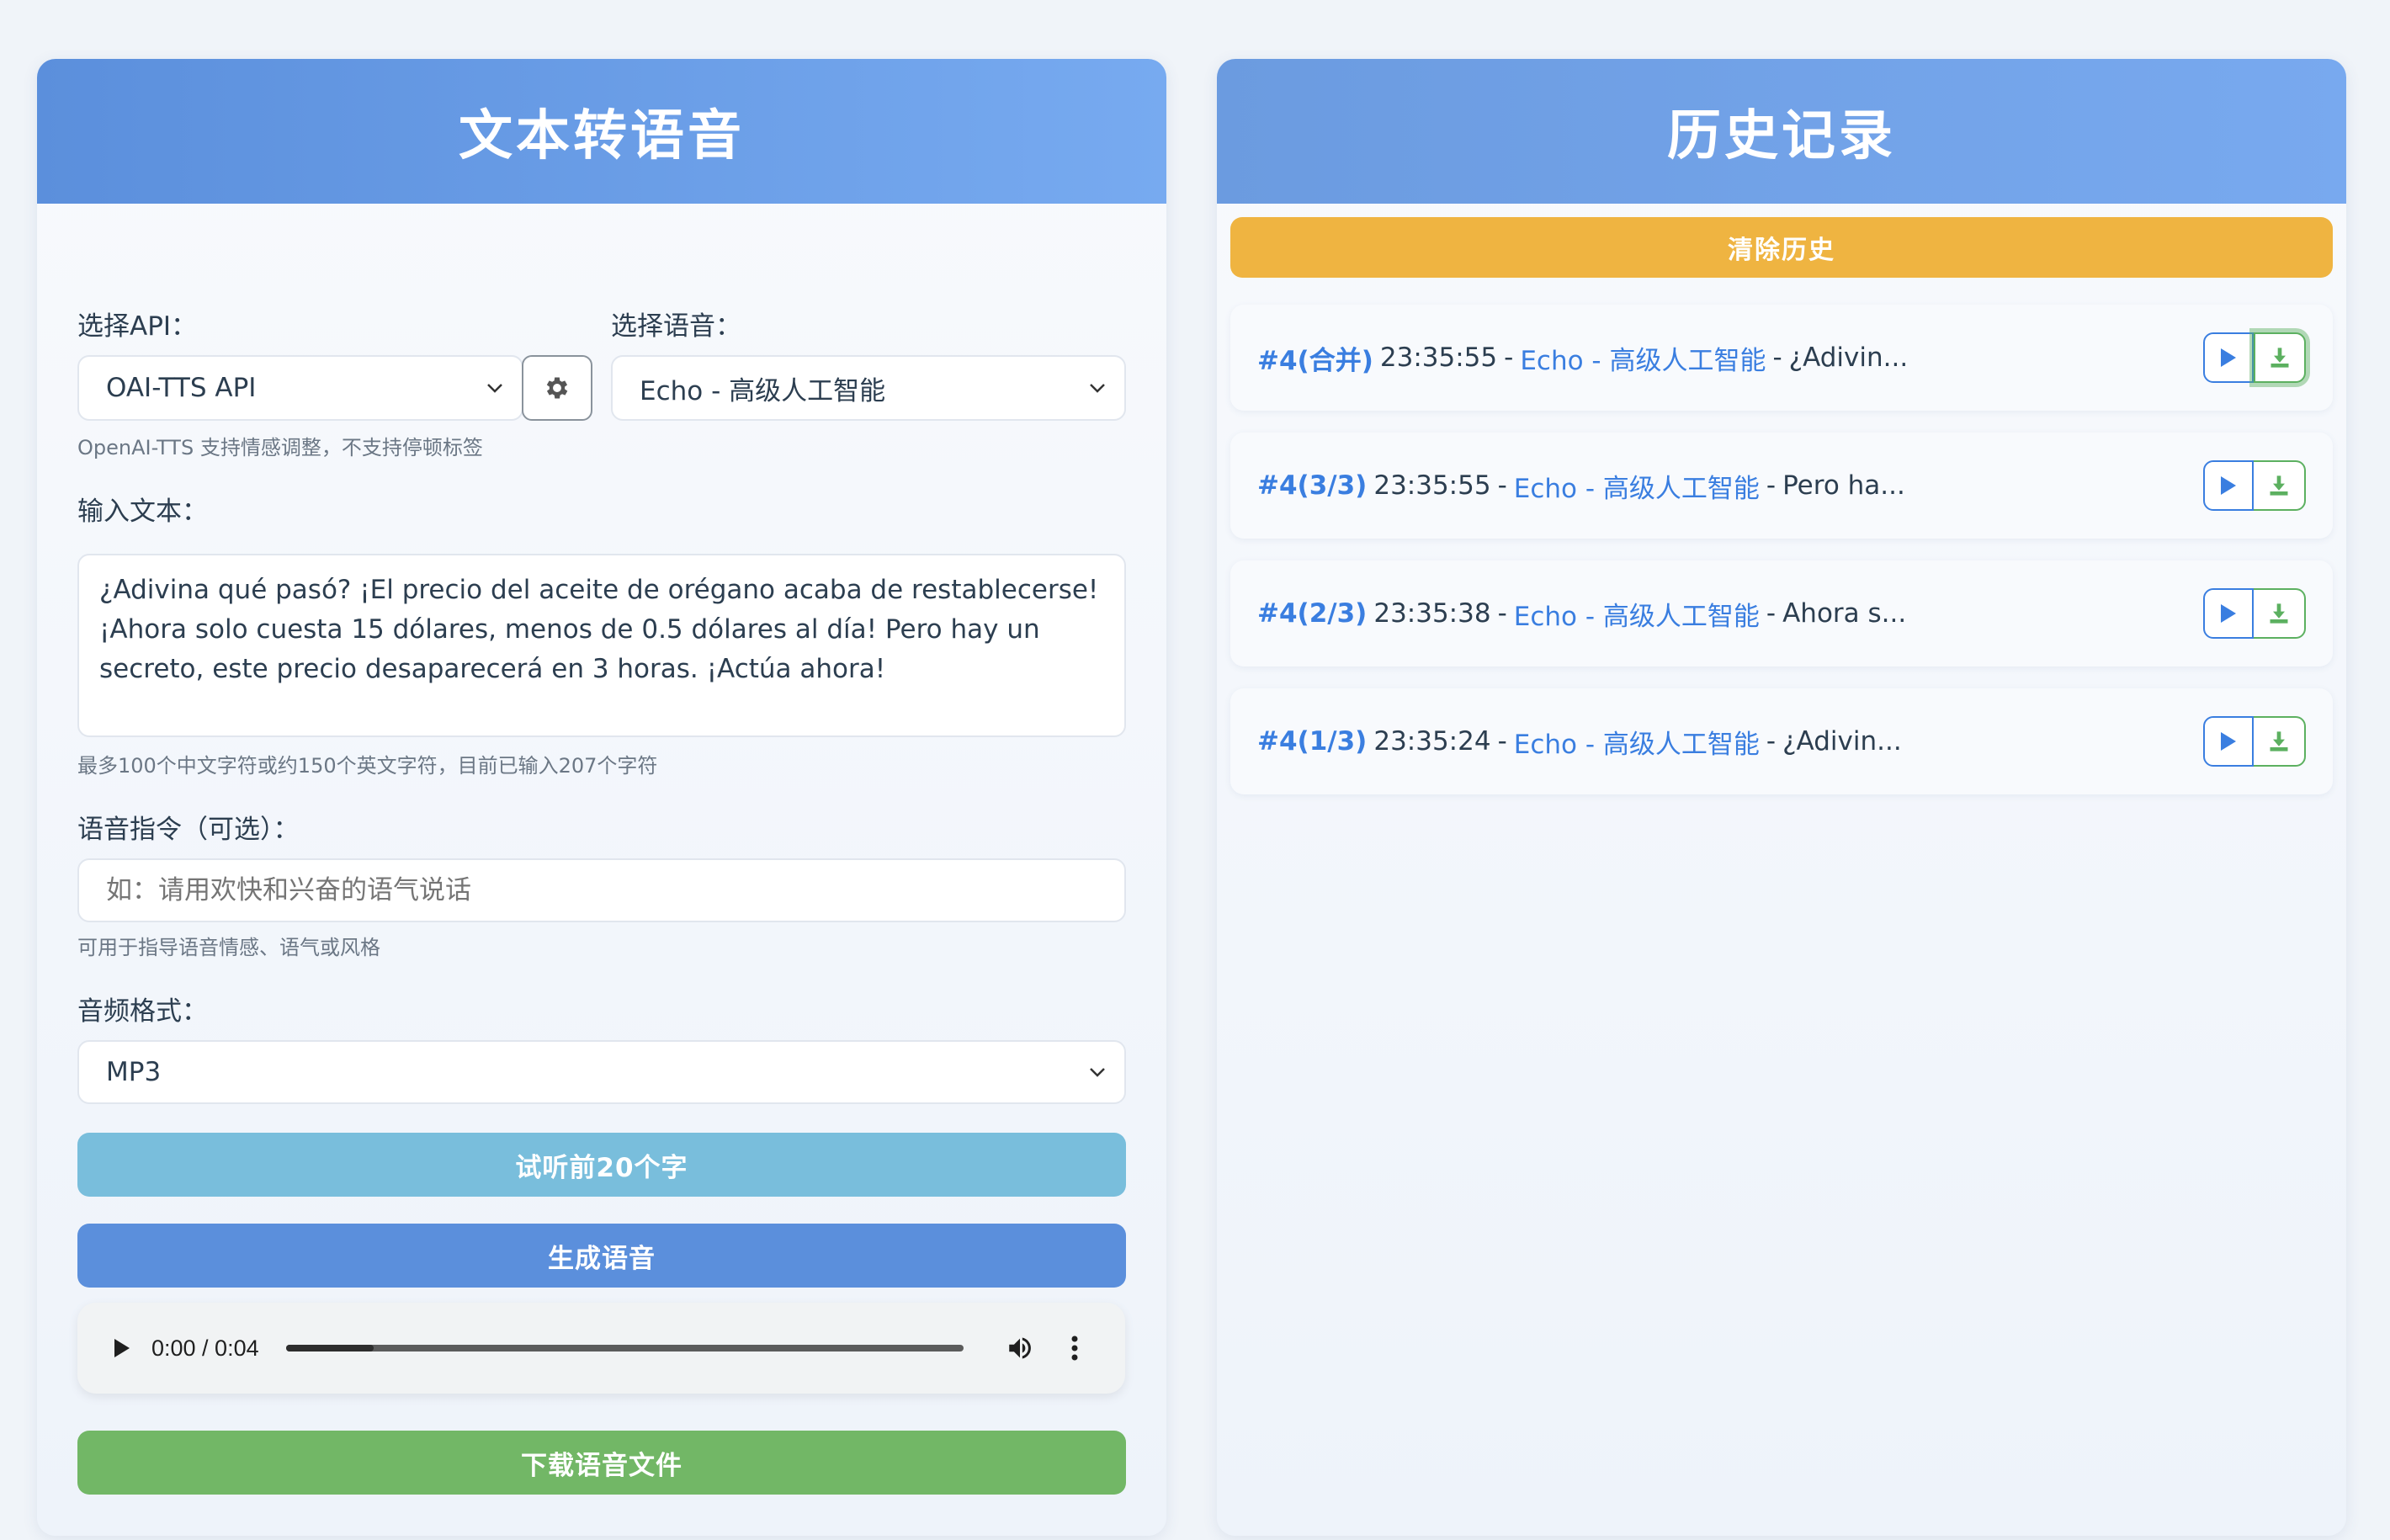 The height and width of the screenshot is (1540, 2390). What do you see at coordinates (1315, 360) in the screenshot?
I see `history-tag: #4(合并)` at bounding box center [1315, 360].